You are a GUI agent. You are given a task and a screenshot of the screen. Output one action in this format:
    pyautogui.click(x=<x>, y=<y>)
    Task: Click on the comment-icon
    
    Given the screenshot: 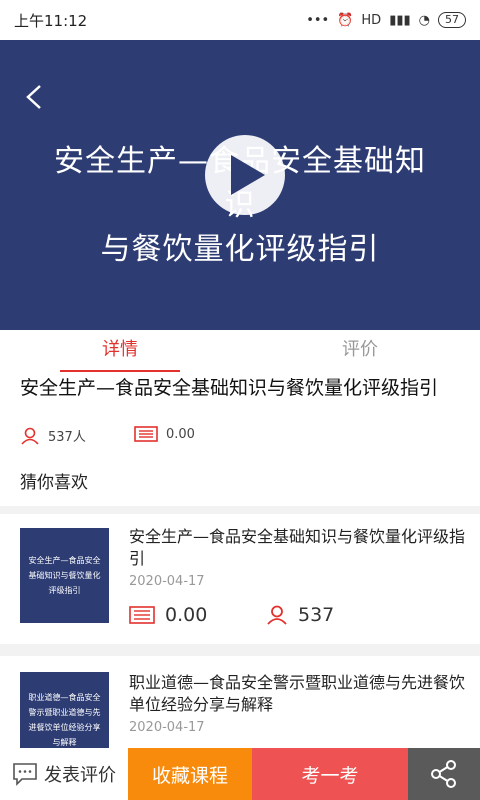 What is the action you would take?
    pyautogui.click(x=25, y=774)
    